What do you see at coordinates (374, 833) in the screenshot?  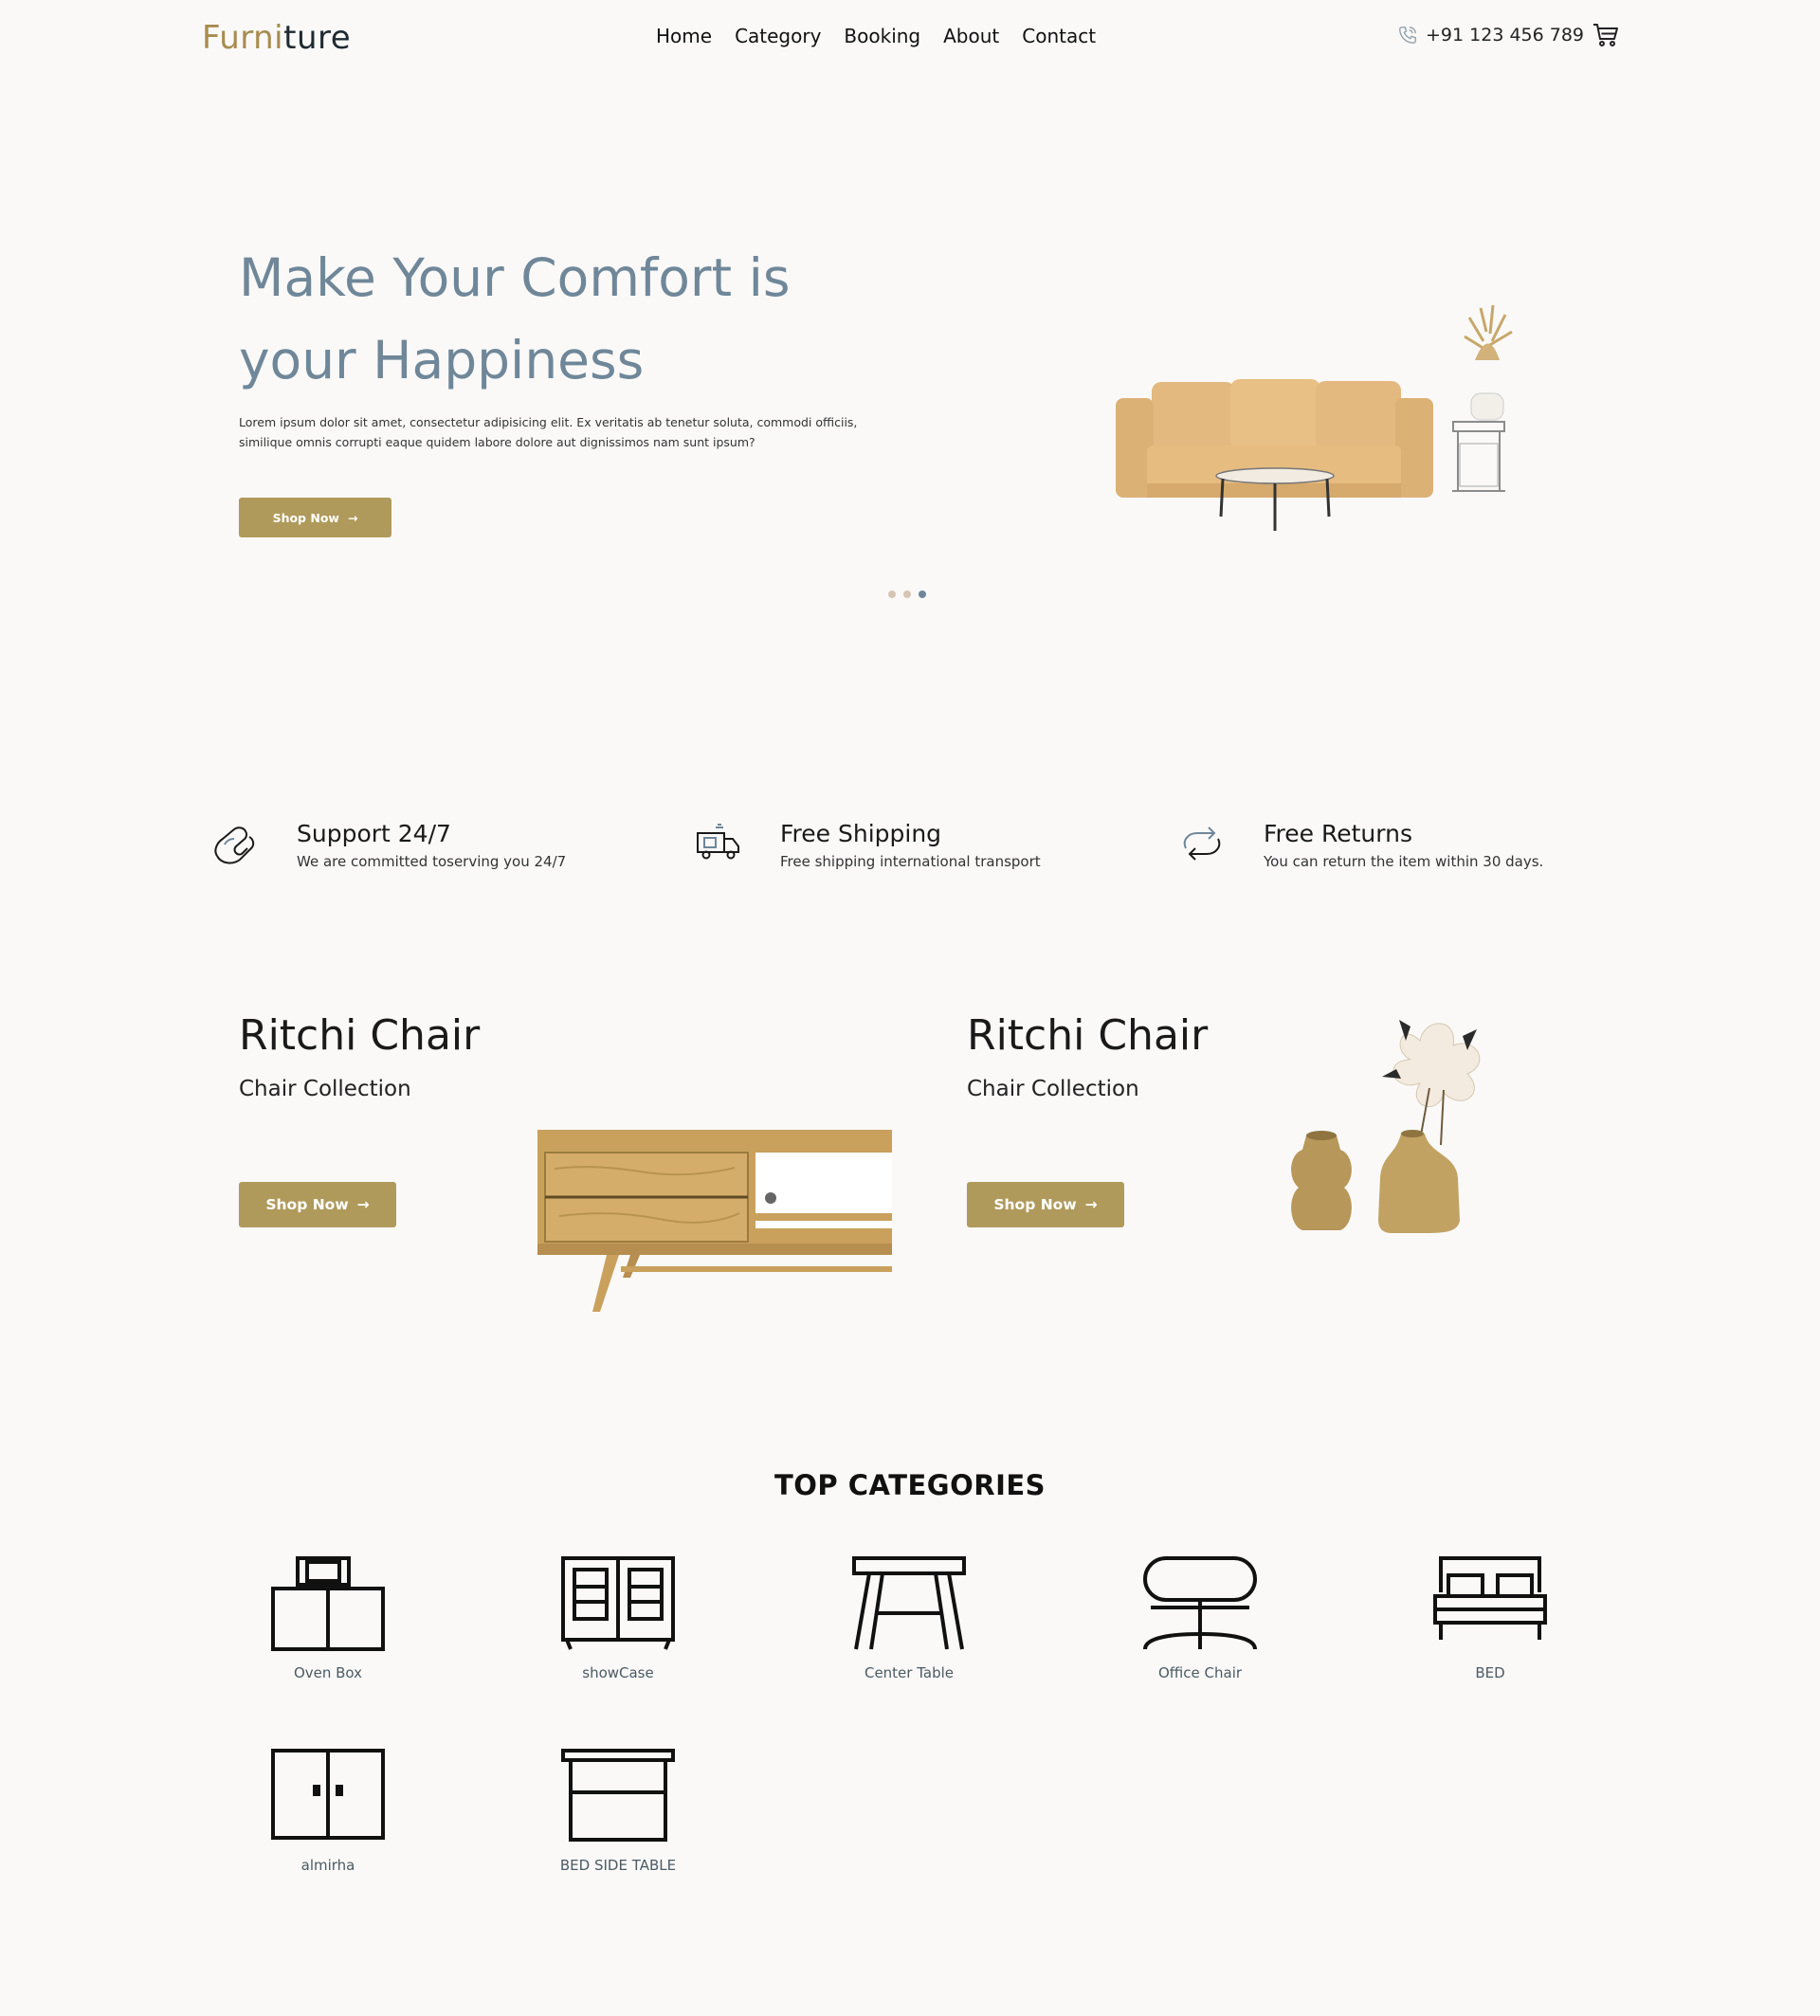 I see `feature-title: Support 24/7` at bounding box center [374, 833].